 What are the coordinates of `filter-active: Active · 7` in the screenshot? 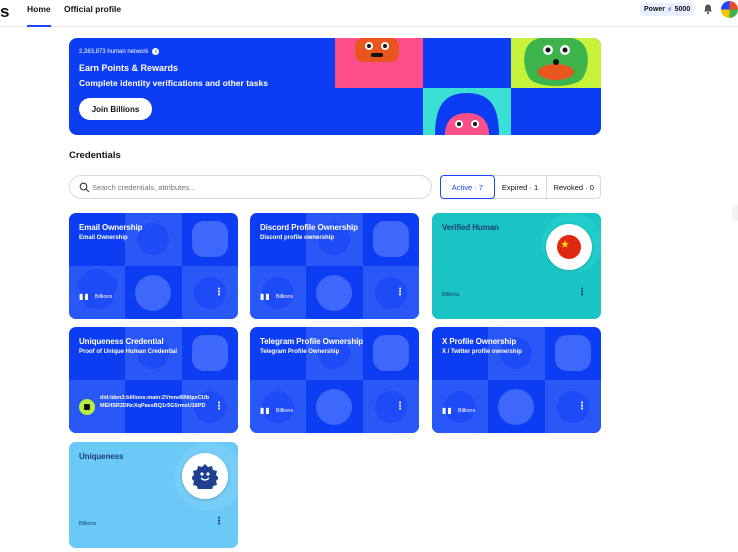 It's located at (467, 187).